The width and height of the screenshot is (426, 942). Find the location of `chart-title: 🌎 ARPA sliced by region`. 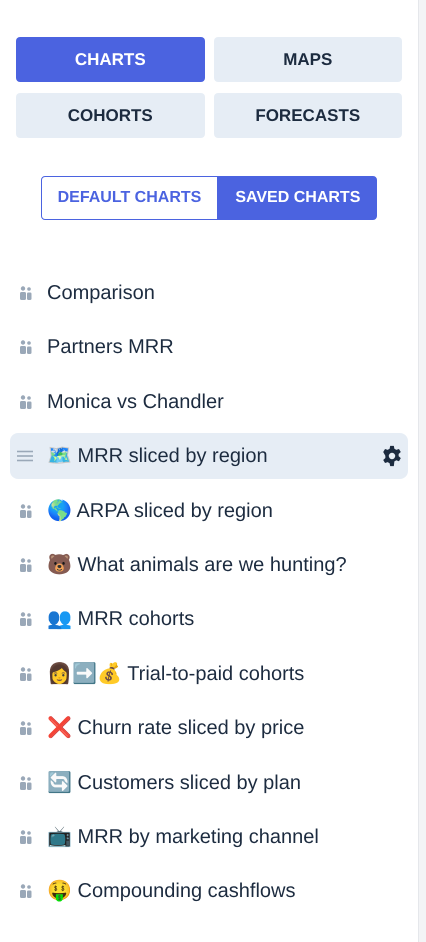

chart-title: 🌎 ARPA sliced by region is located at coordinates (160, 511).